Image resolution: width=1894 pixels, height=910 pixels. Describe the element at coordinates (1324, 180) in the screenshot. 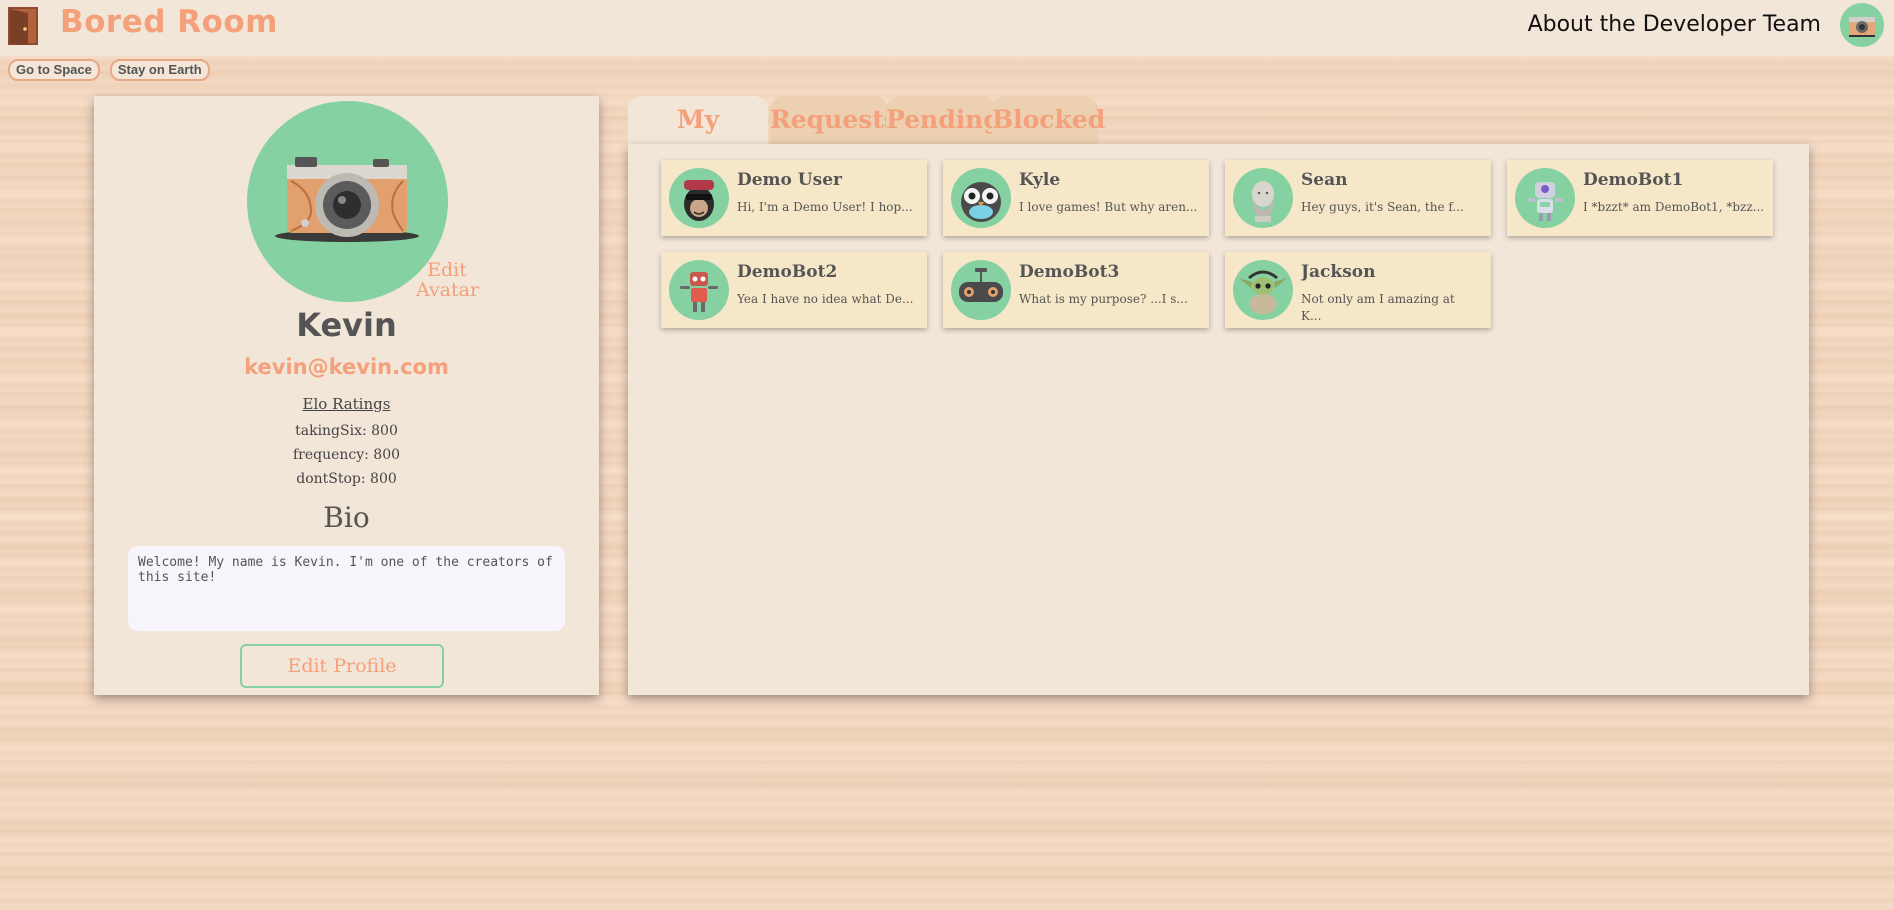

I see `friend-name: Sean` at that location.